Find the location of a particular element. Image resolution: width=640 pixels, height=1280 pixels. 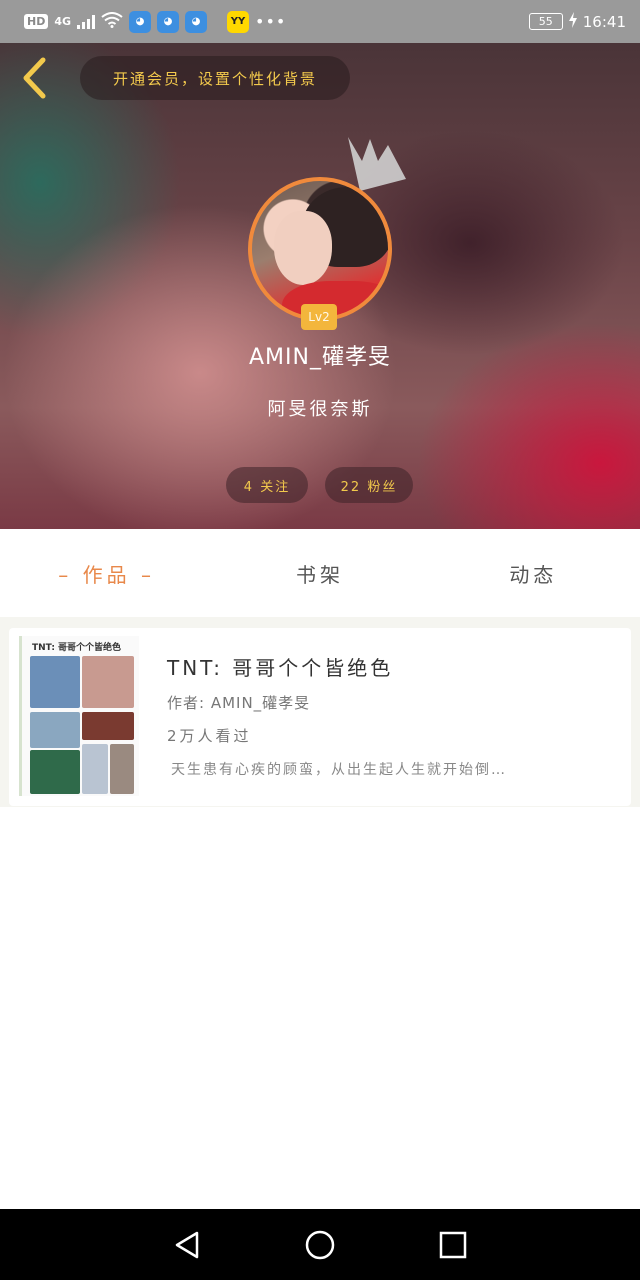

work-views: 2万人看过 is located at coordinates (209, 736).